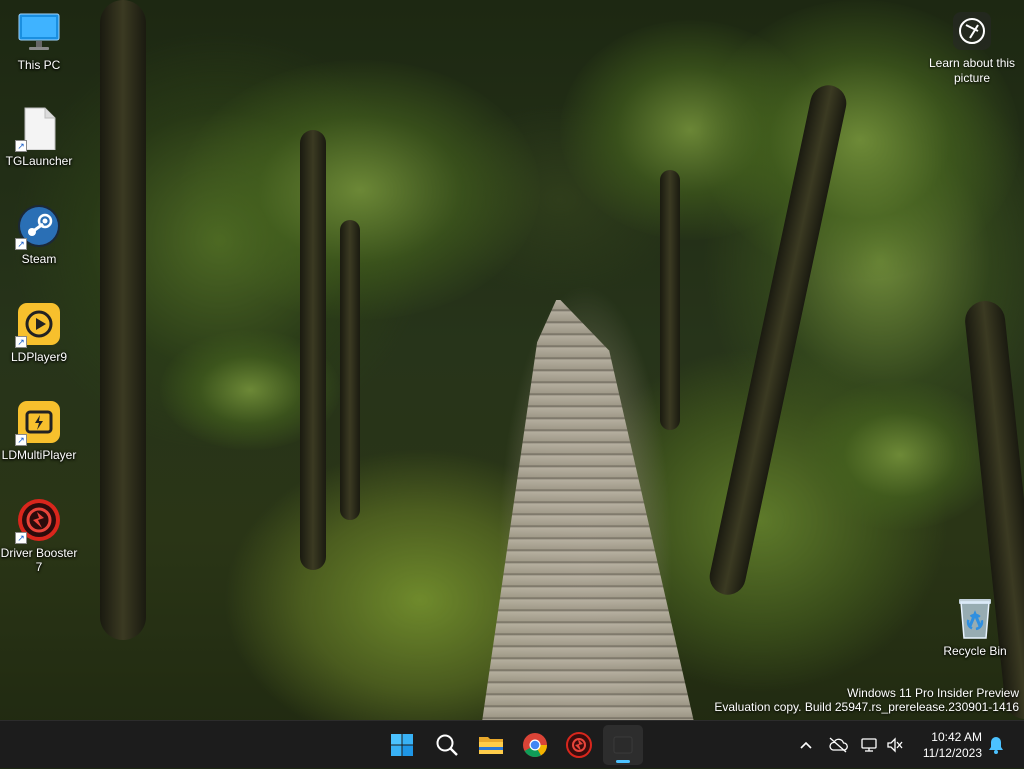 The image size is (1024, 769). What do you see at coordinates (38, 227) in the screenshot?
I see `steam-icon: ↗` at bounding box center [38, 227].